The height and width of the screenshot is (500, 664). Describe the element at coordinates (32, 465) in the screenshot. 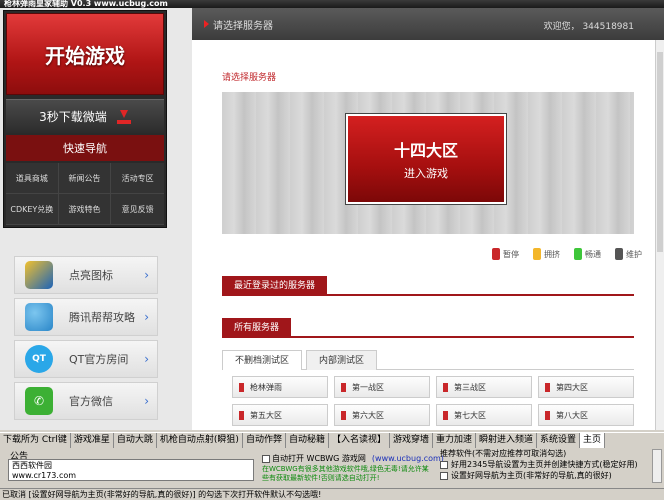

I see `notice-line: 西西软件园` at that location.